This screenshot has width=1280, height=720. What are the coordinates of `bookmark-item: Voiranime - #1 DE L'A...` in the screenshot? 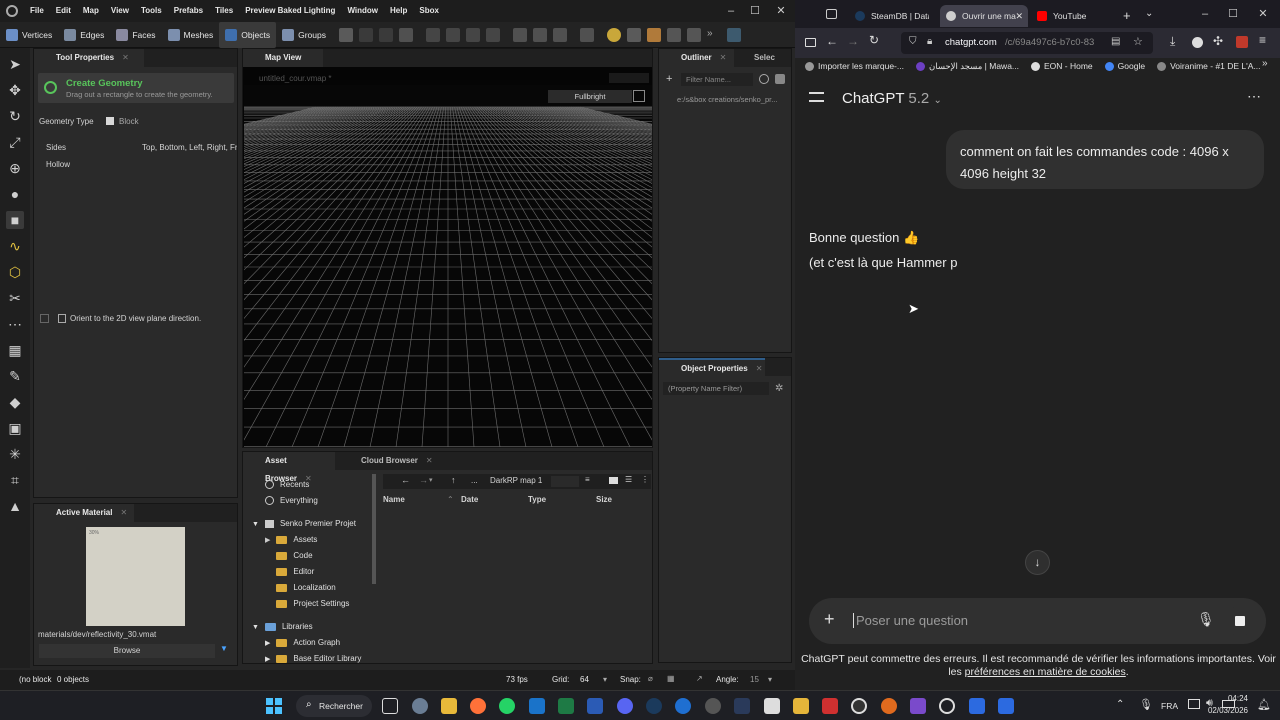 It's located at (1209, 66).